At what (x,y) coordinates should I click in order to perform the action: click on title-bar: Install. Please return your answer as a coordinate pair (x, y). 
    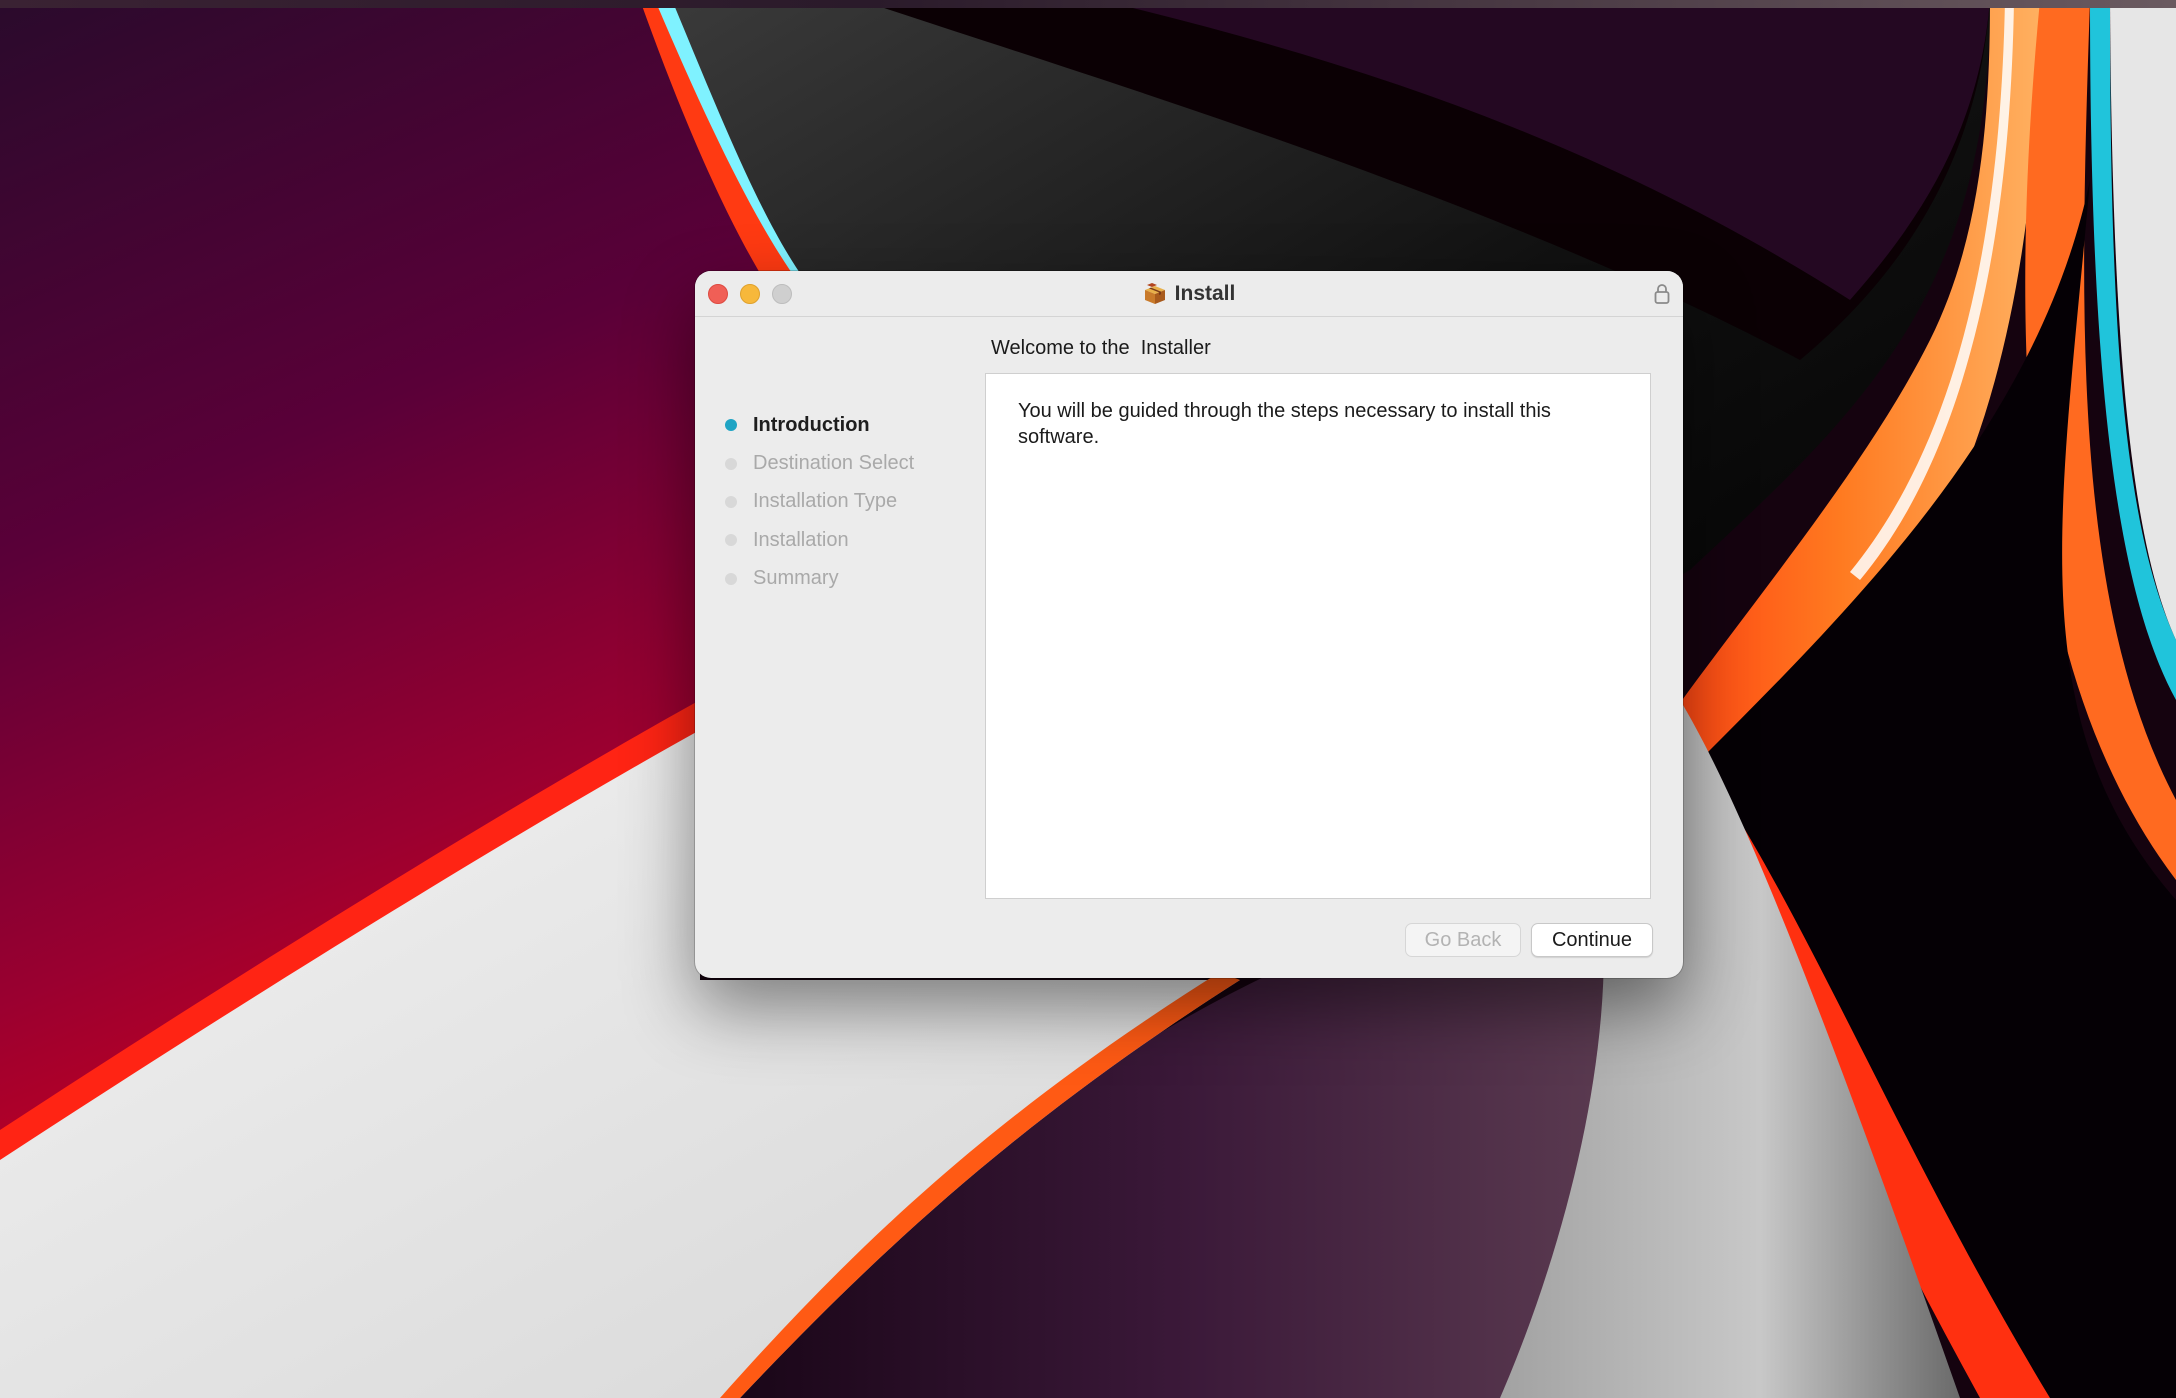
    Looking at the image, I should click on (1189, 294).